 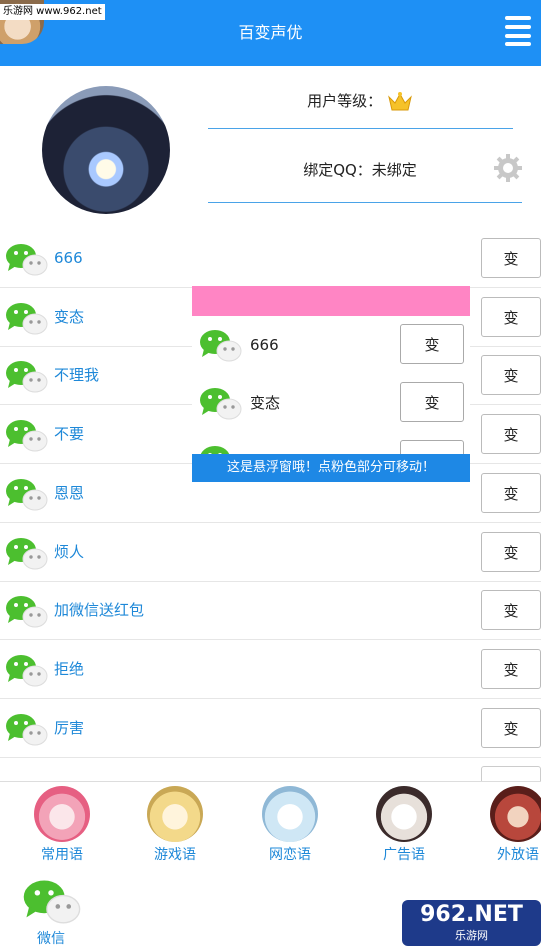 I want to click on floating-window: 666 变变态变 这是悬浮窗哦！点粉色部分可移动！, so click(x=331, y=384).